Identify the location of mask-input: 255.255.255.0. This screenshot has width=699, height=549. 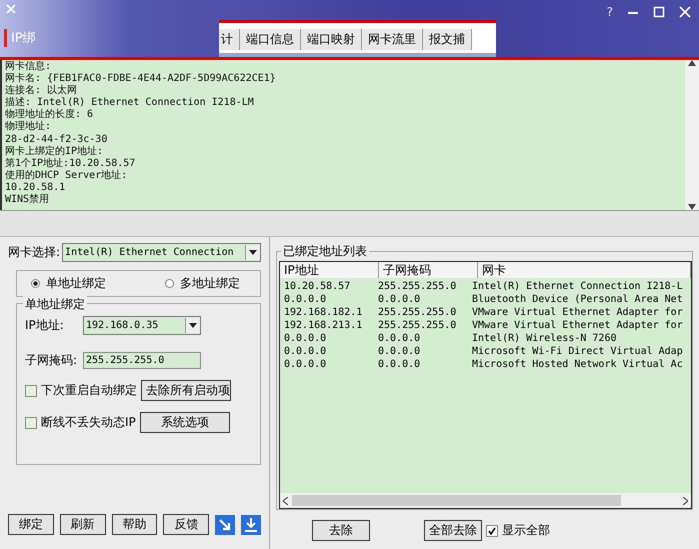
(142, 360).